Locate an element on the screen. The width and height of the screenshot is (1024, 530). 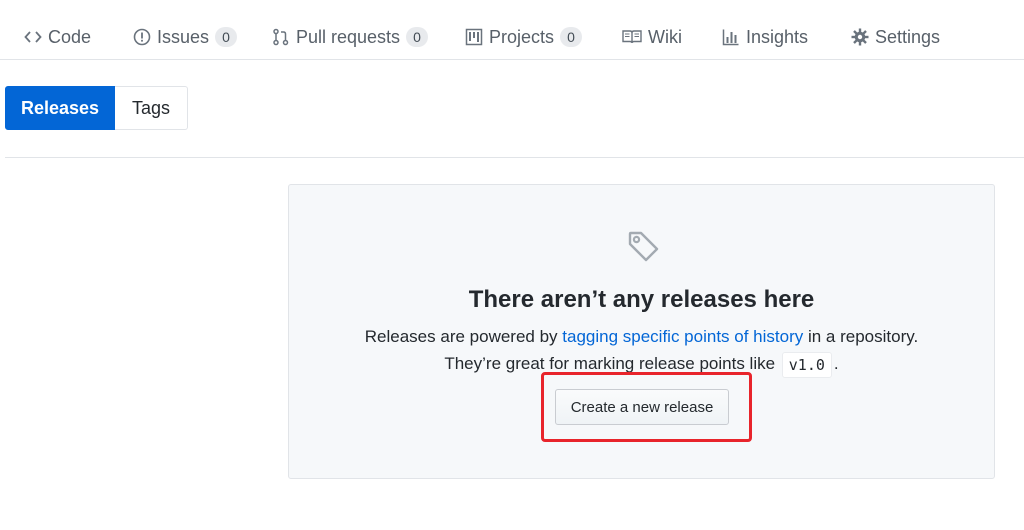
tab-issues: Issues 0 is located at coordinates (185, 37).